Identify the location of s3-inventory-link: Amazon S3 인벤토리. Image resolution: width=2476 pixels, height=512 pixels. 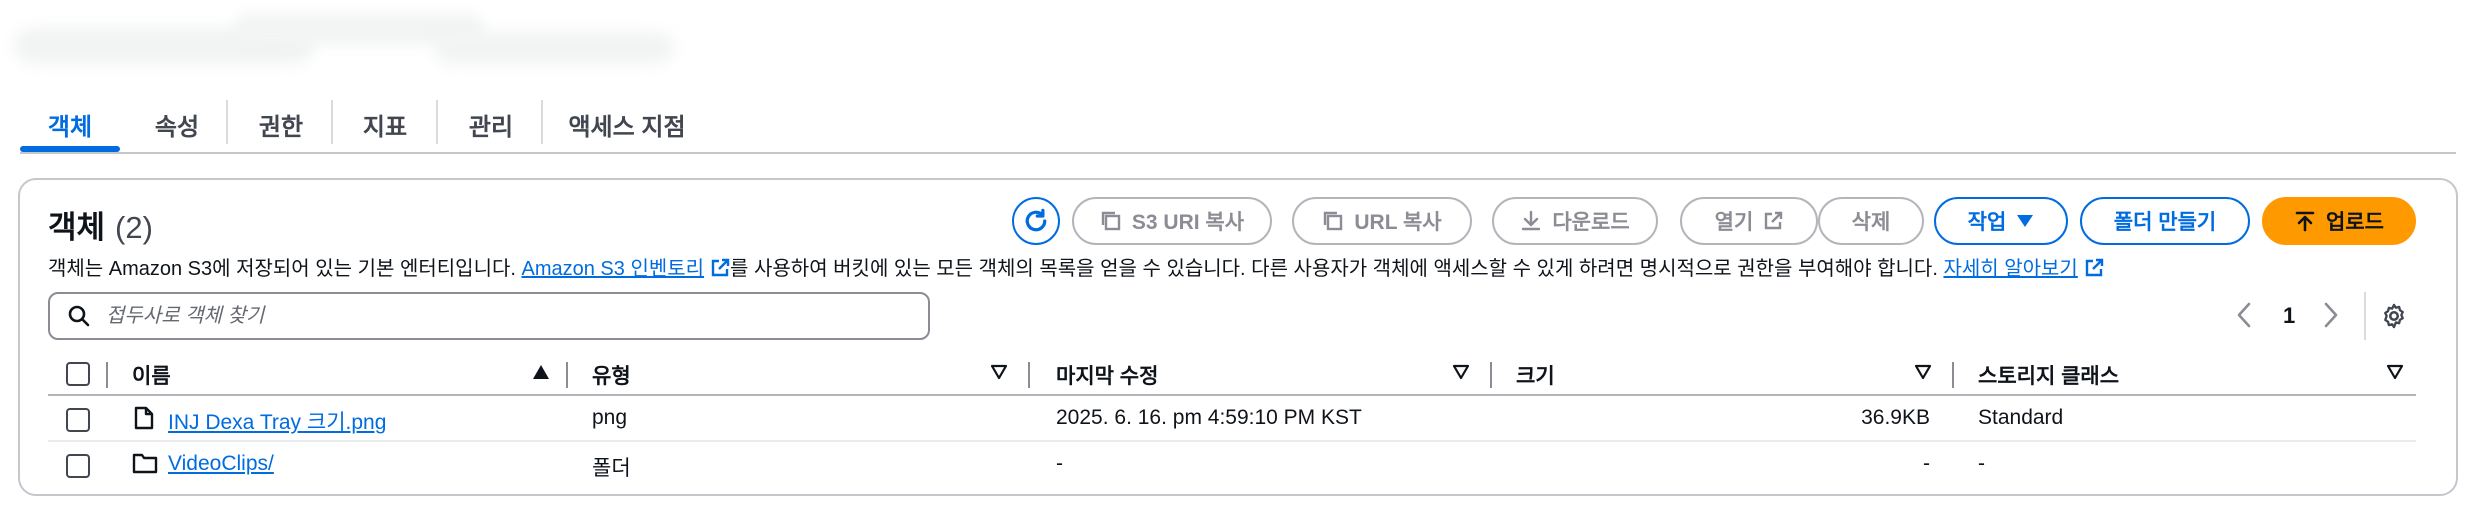
(626, 269).